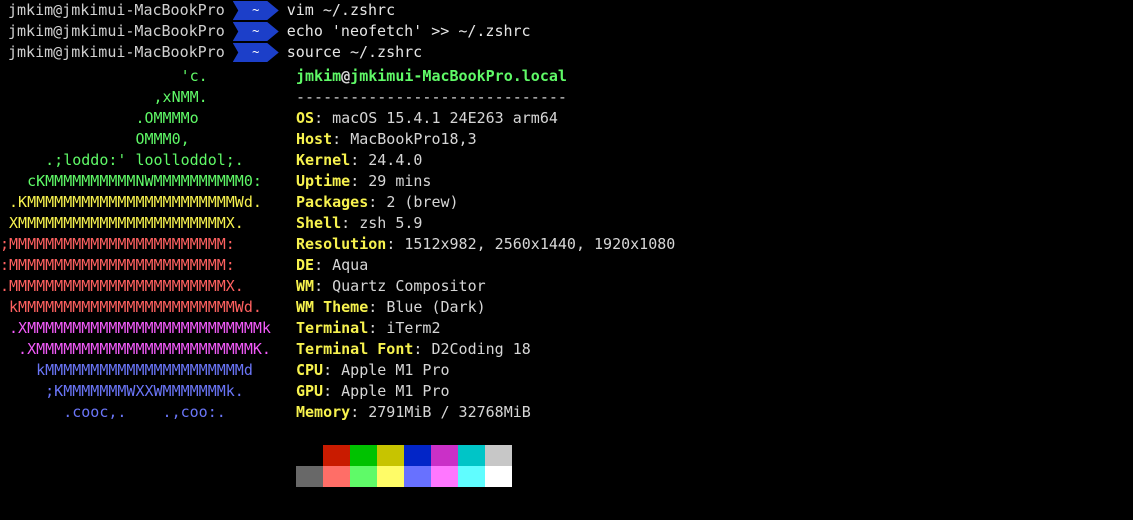 The width and height of the screenshot is (1133, 520). Describe the element at coordinates (481, 349) in the screenshot. I see `info-value: D2Coding 18` at that location.